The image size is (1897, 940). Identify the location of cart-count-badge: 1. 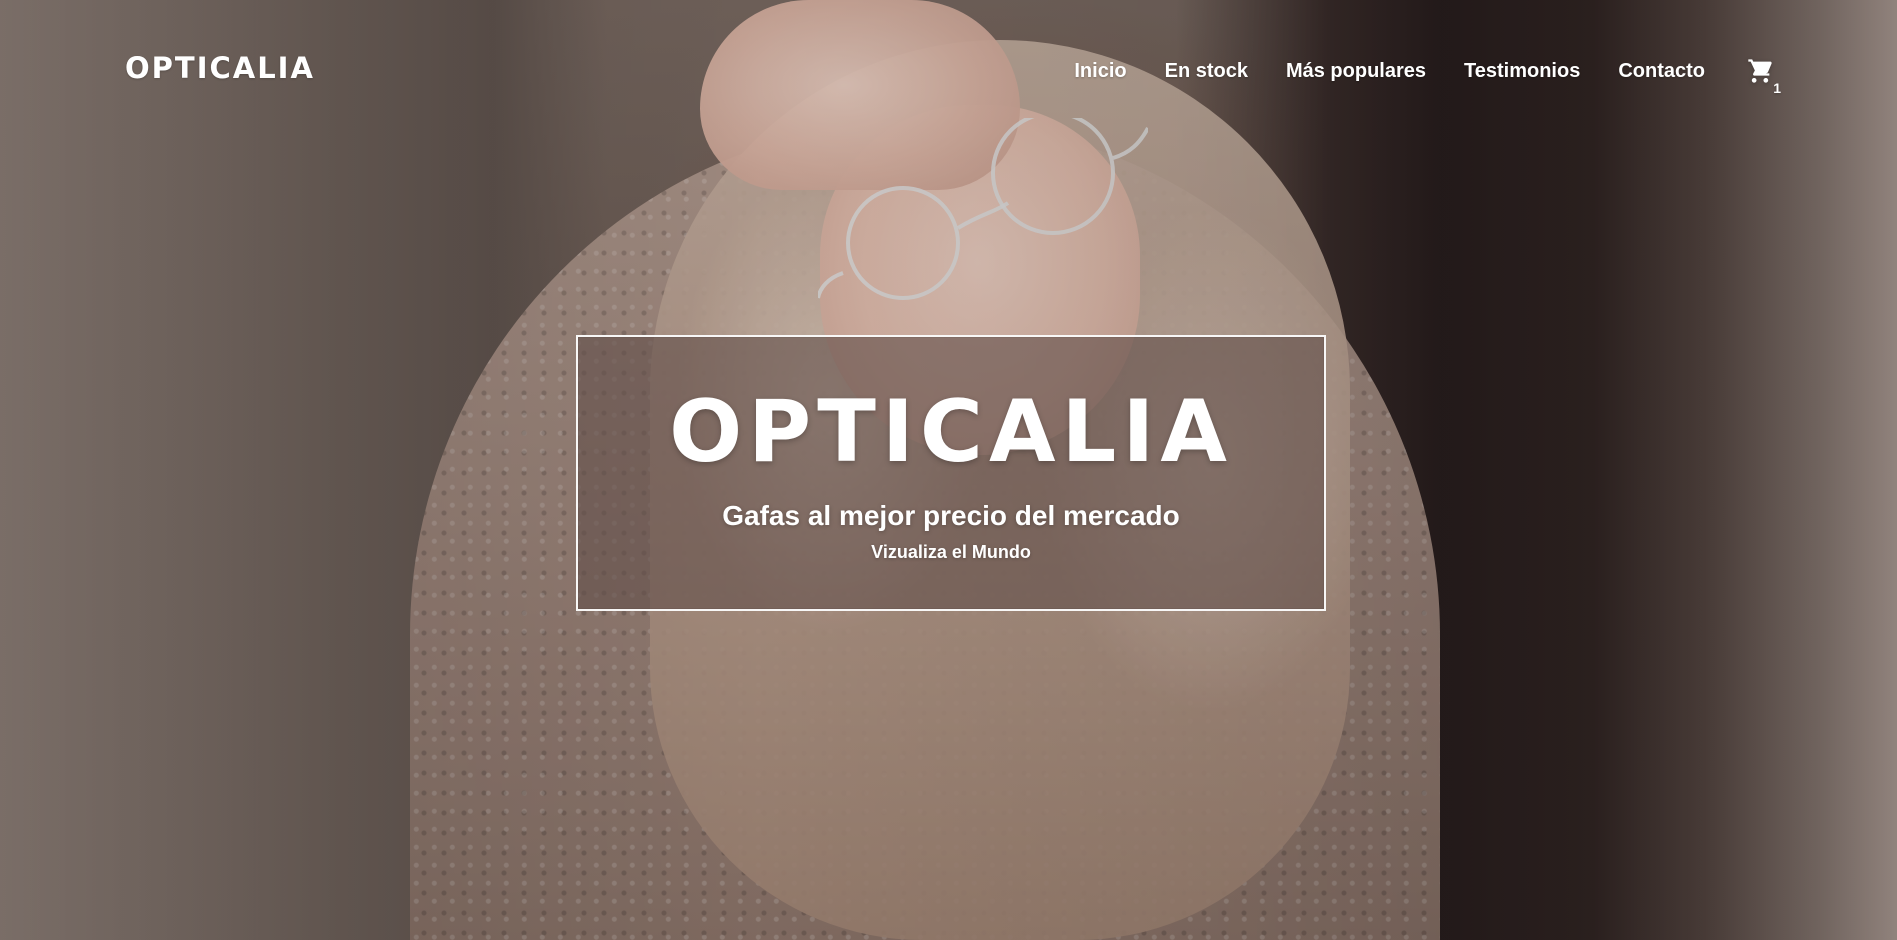
(1777, 88).